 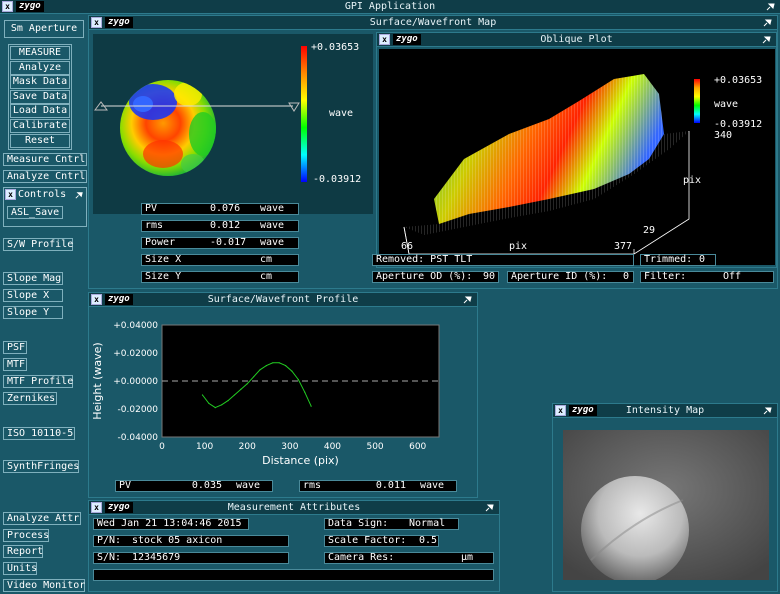 I want to click on app-titlebar: x zygo GPI Application, so click(x=390, y=7).